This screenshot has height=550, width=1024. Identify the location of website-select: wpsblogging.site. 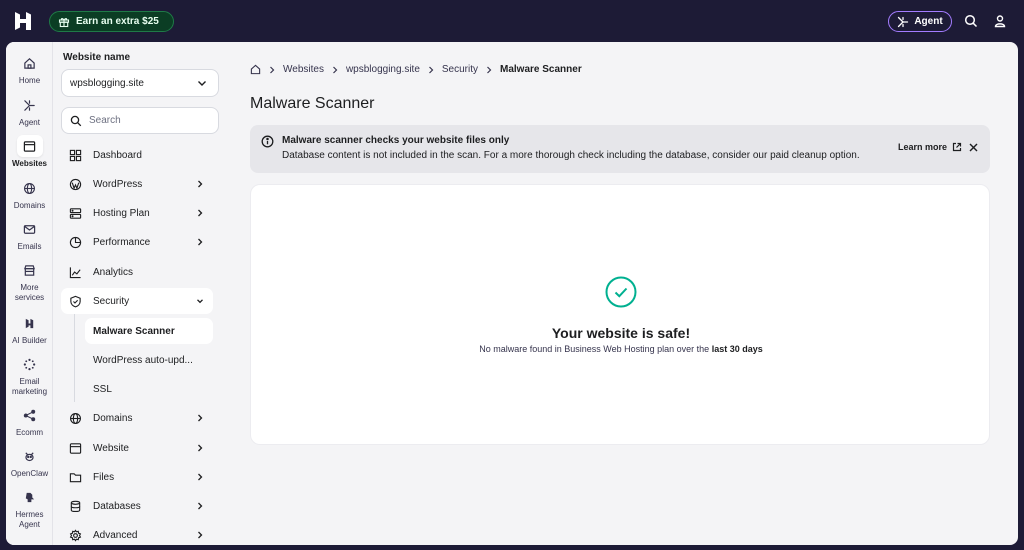
(140, 83).